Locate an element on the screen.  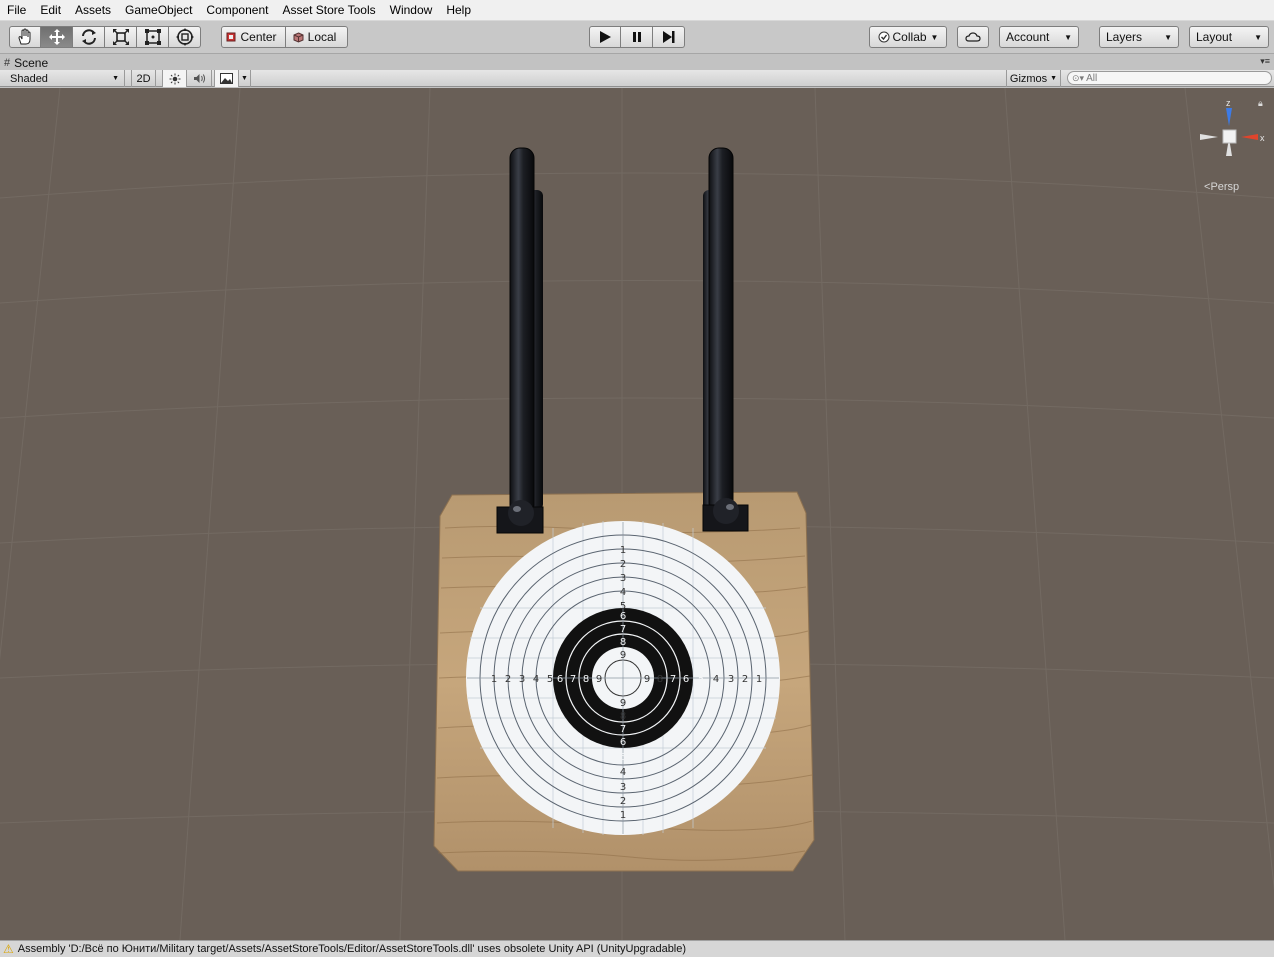
scale-tool-button is located at coordinates (121, 37).